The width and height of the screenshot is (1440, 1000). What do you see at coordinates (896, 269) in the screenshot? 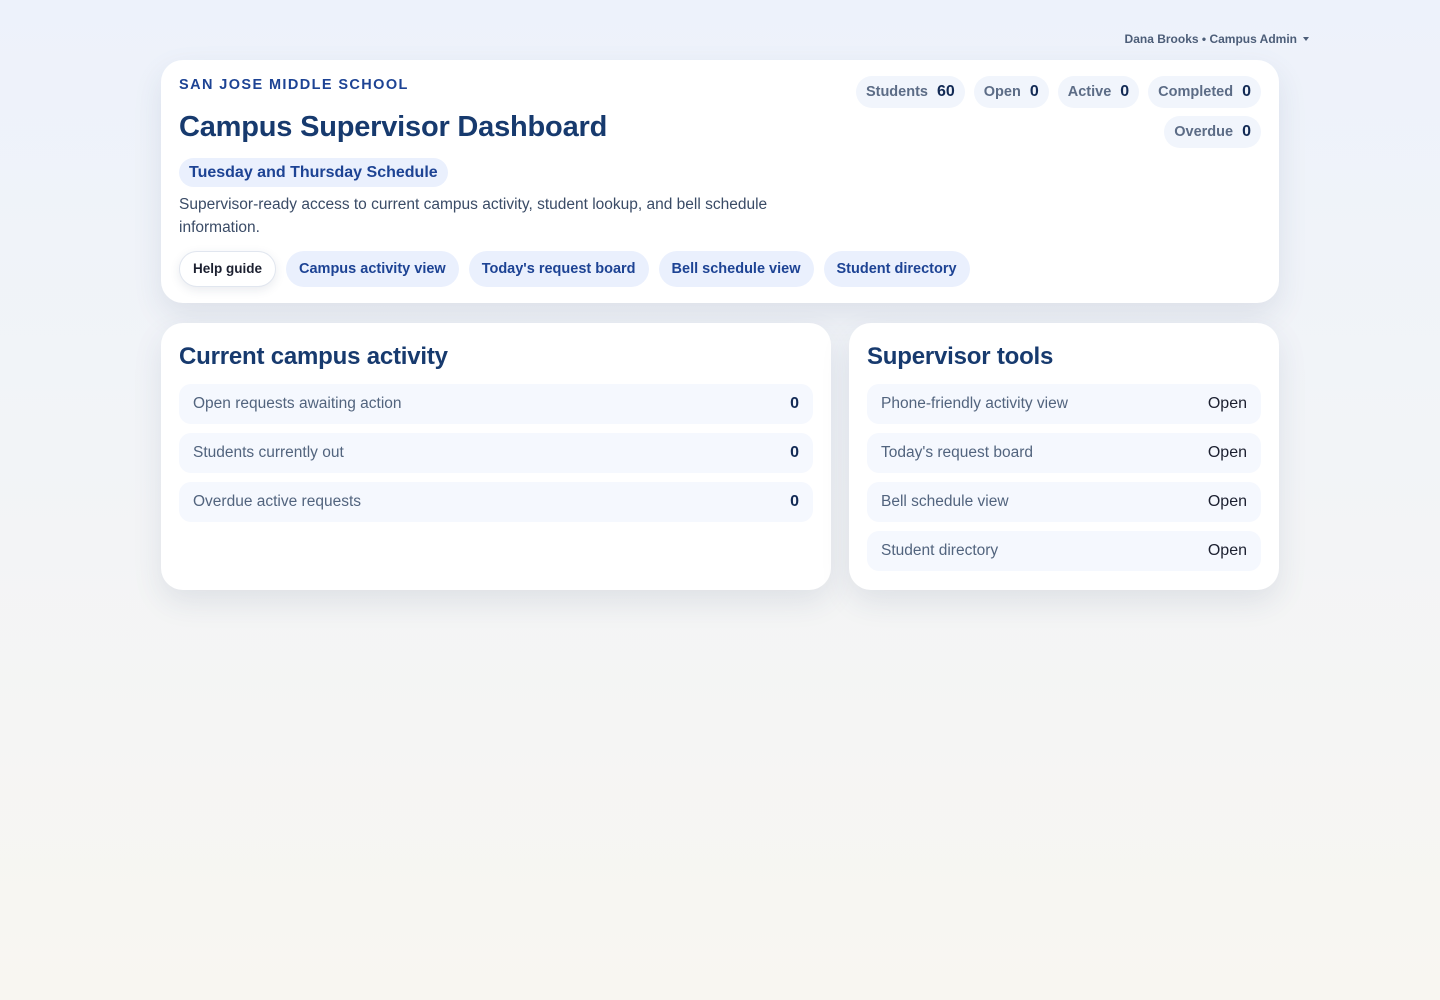
I see `student-directory-link: Student directory` at bounding box center [896, 269].